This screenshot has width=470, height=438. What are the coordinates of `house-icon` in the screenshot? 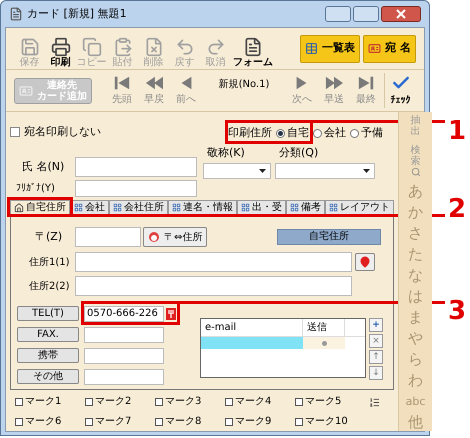 It's located at (19, 207).